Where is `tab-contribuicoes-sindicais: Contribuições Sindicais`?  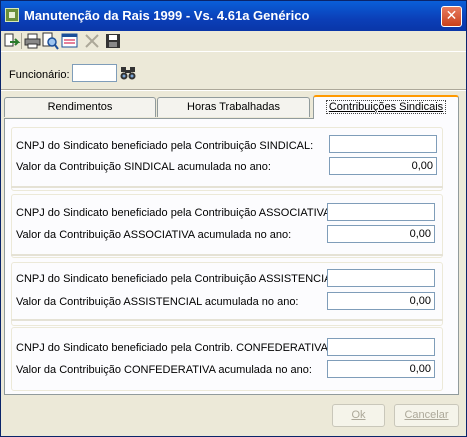 tab-contribuicoes-sindicais: Contribuições Sindicais is located at coordinates (386, 107).